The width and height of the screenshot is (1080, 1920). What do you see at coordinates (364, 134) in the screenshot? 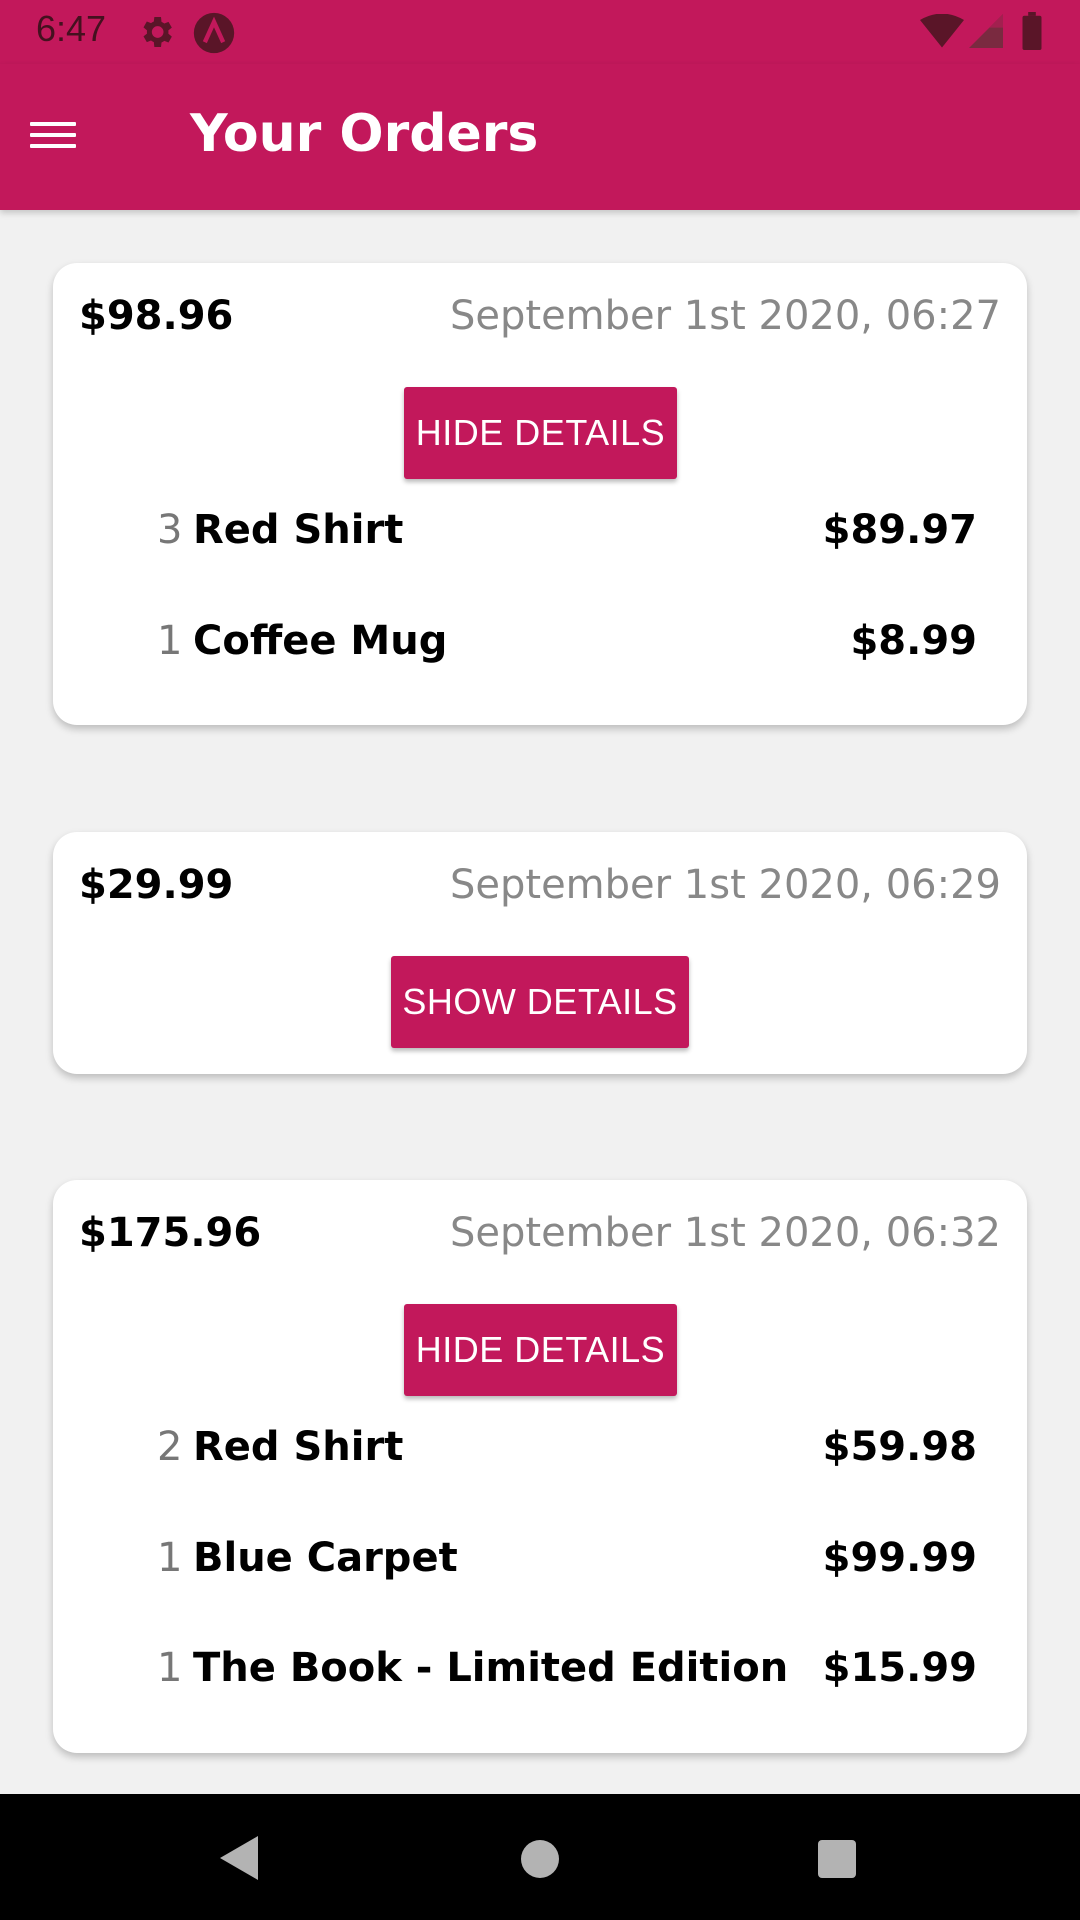
I see `page-title: Your Orders` at bounding box center [364, 134].